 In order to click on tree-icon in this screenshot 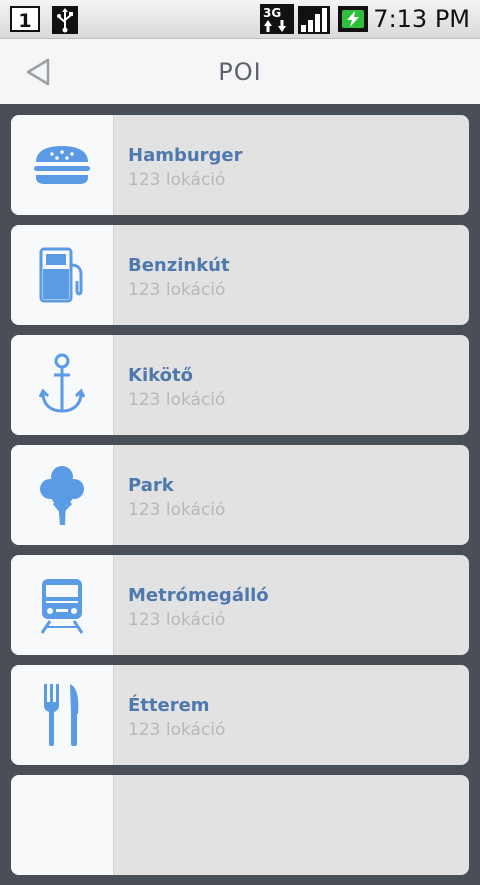, I will do `click(62, 495)`.